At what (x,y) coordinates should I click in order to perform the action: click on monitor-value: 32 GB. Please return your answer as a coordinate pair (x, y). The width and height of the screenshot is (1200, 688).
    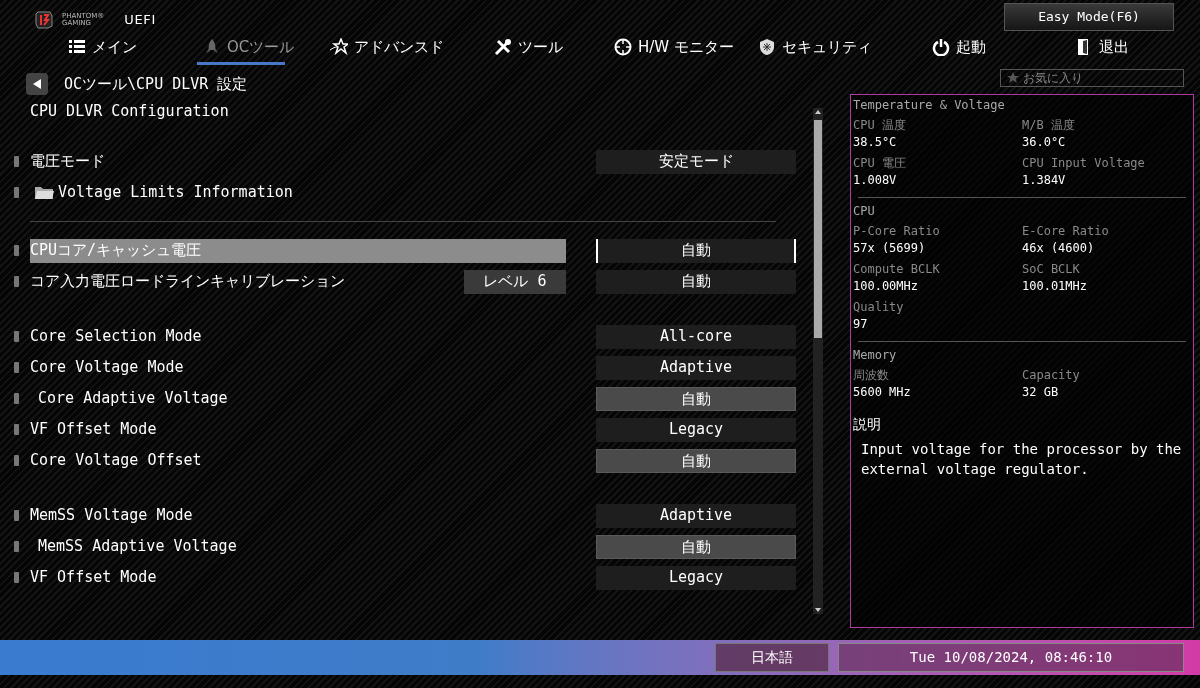
    Looking at the image, I should click on (1041, 392).